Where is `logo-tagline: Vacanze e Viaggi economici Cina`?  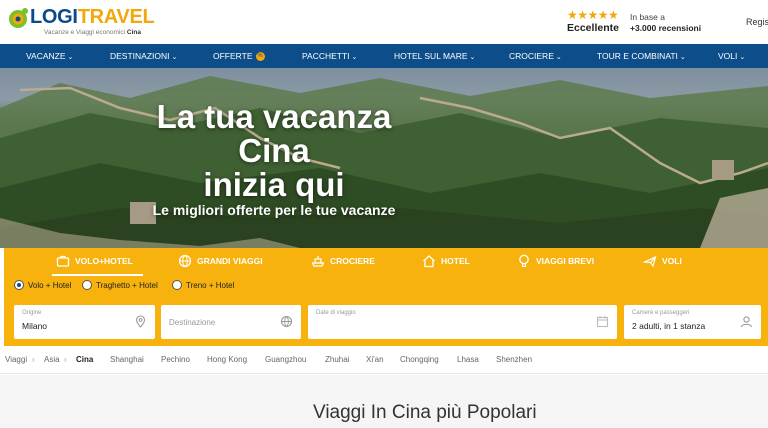 logo-tagline: Vacanze e Viaggi economici Cina is located at coordinates (92, 32).